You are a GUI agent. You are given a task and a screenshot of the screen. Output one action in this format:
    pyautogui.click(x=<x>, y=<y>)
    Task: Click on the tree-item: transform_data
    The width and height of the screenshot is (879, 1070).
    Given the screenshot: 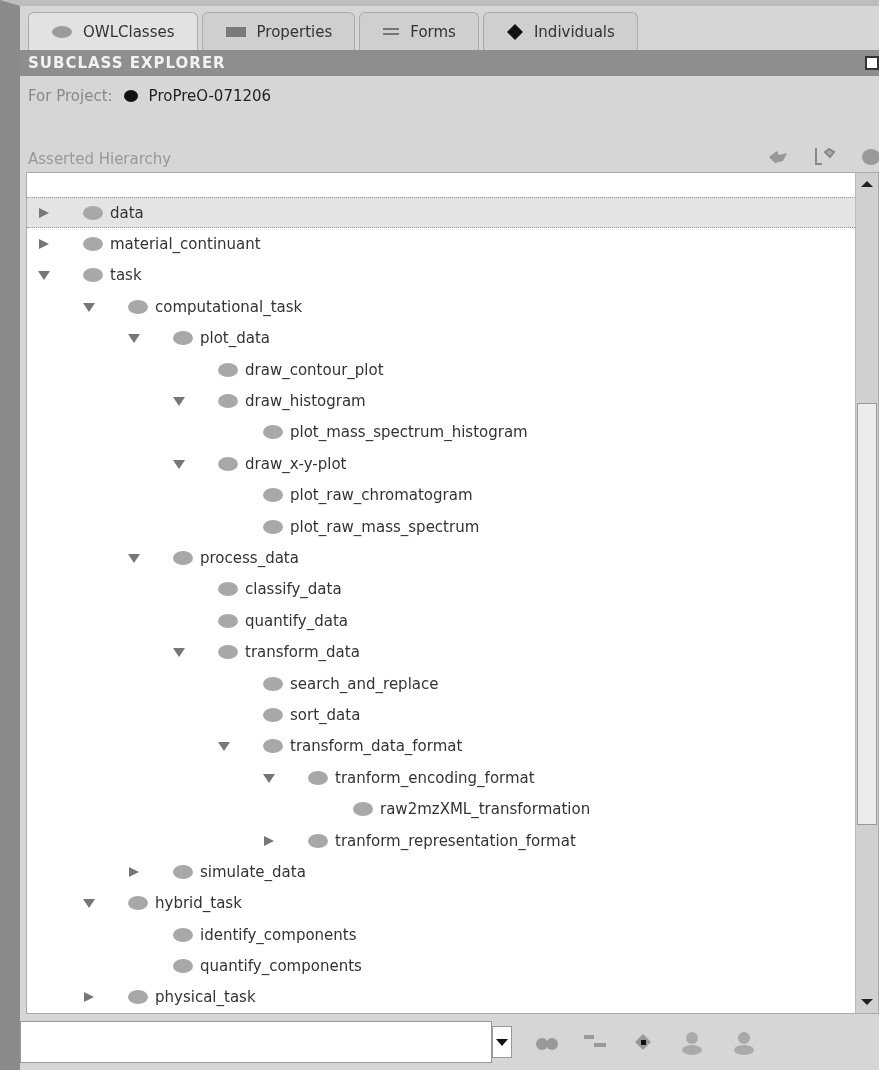 What is the action you would take?
    pyautogui.click(x=441, y=652)
    